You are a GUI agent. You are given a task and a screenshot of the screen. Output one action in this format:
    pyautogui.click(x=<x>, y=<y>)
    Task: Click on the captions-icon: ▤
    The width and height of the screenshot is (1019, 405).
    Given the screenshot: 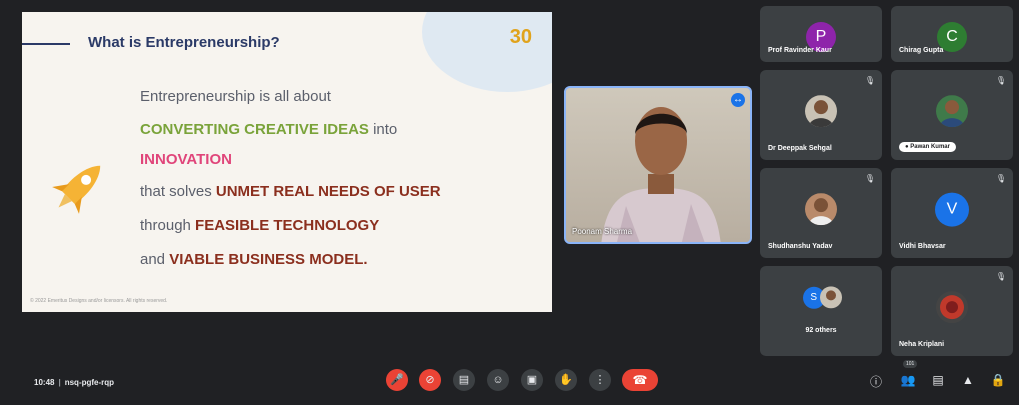 What is the action you would take?
    pyautogui.click(x=464, y=380)
    